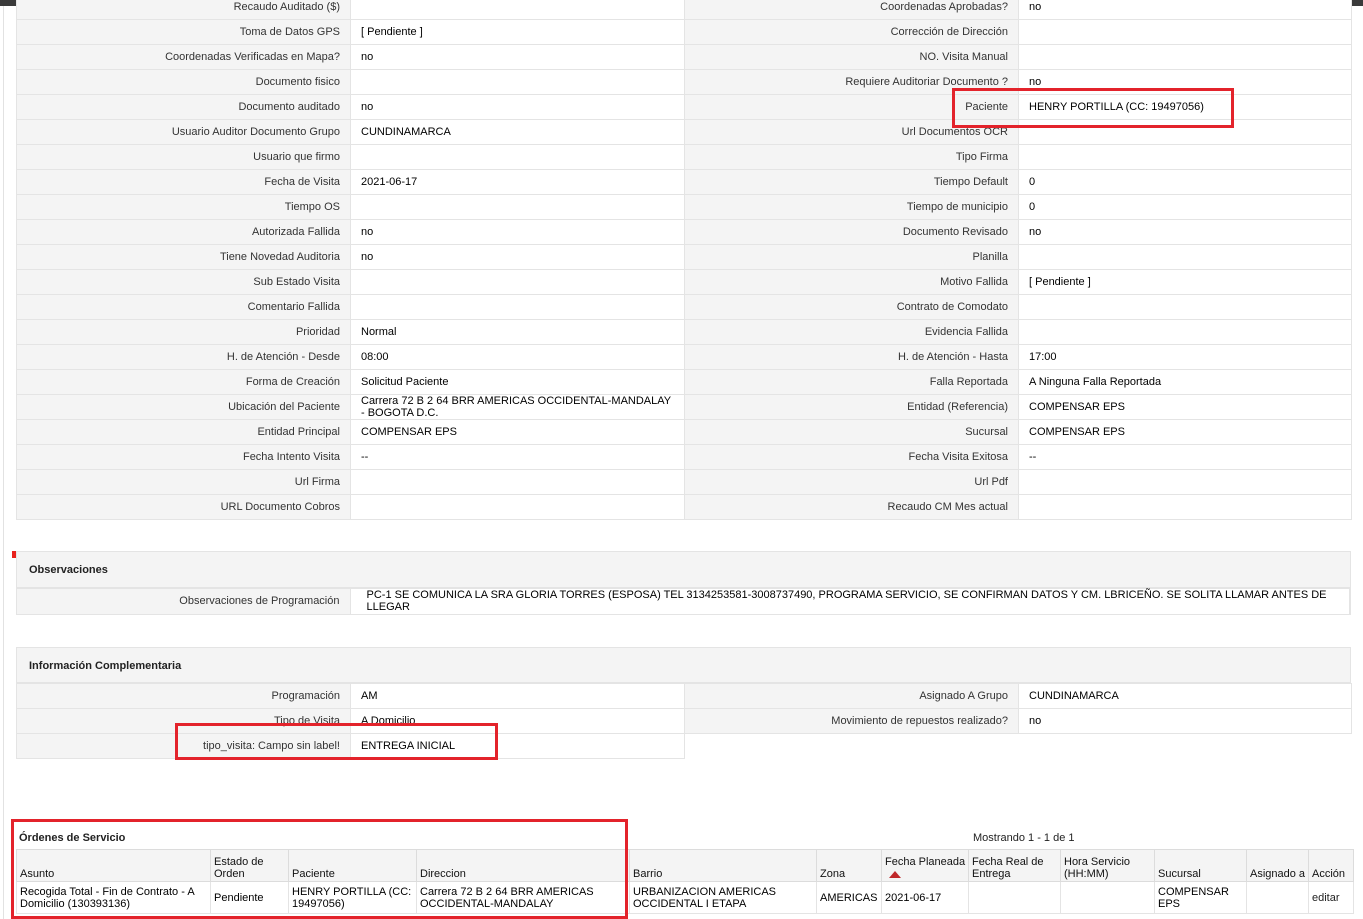 Image resolution: width=1363 pixels, height=919 pixels. I want to click on ordenes-cell: 2021-06-17, so click(925, 897).